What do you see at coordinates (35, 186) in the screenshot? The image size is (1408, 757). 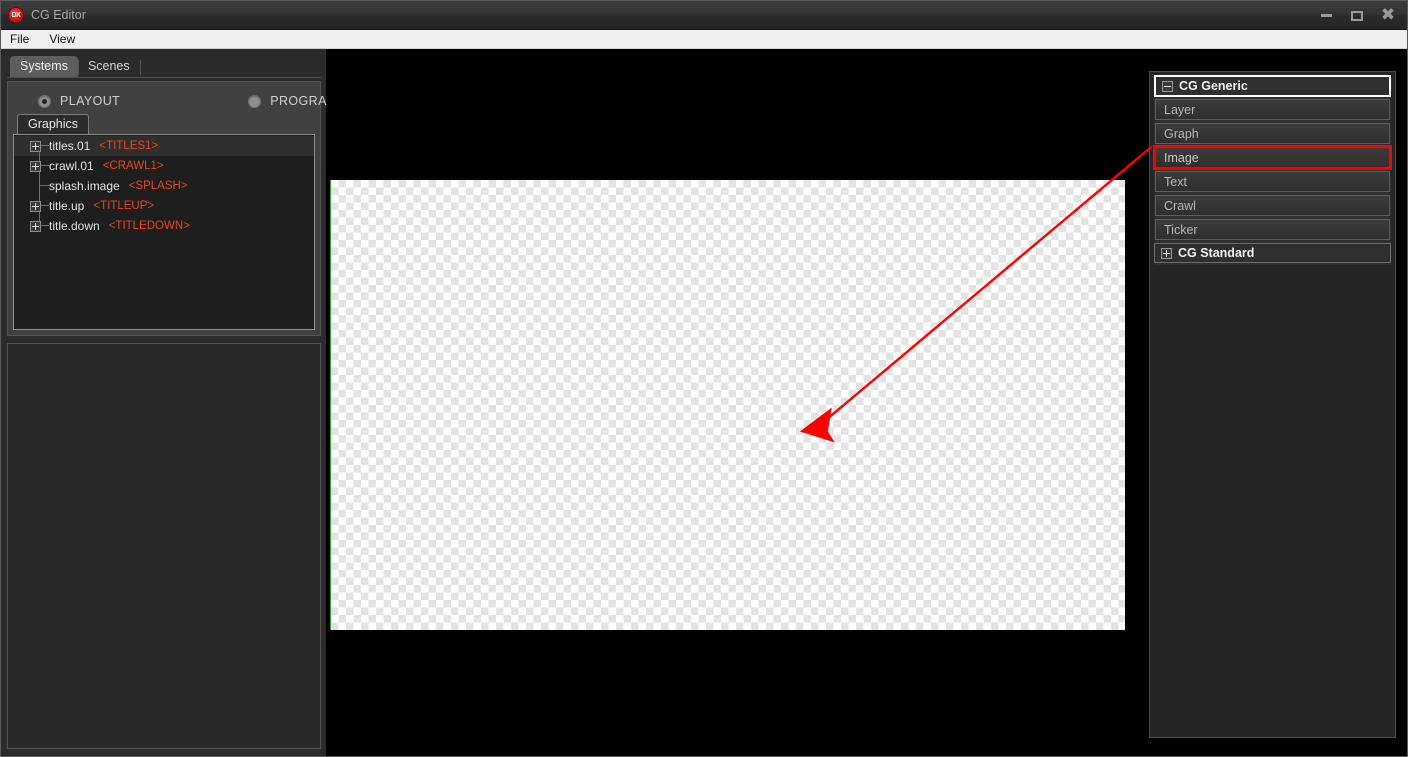 I see `tree-leaf-icon` at bounding box center [35, 186].